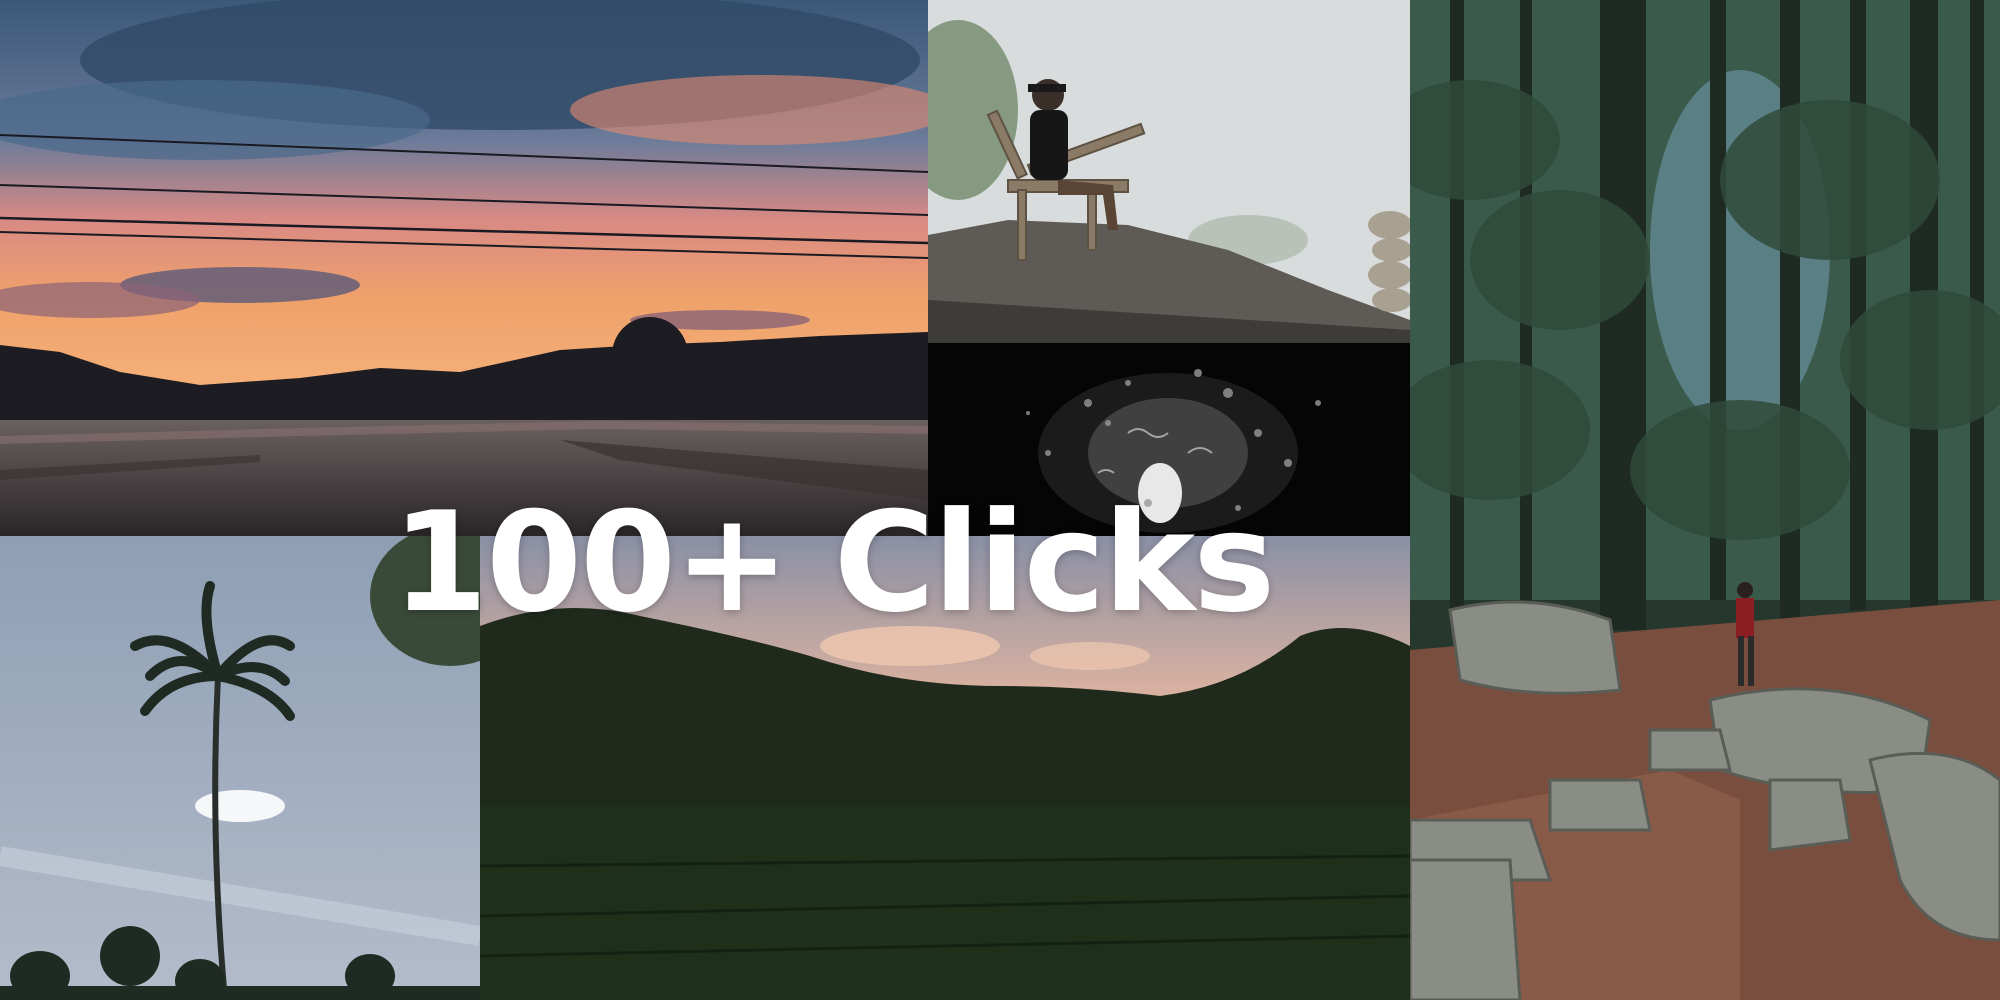  Describe the element at coordinates (833, 562) in the screenshot. I see `headline-title: 100+ Clicks` at that location.